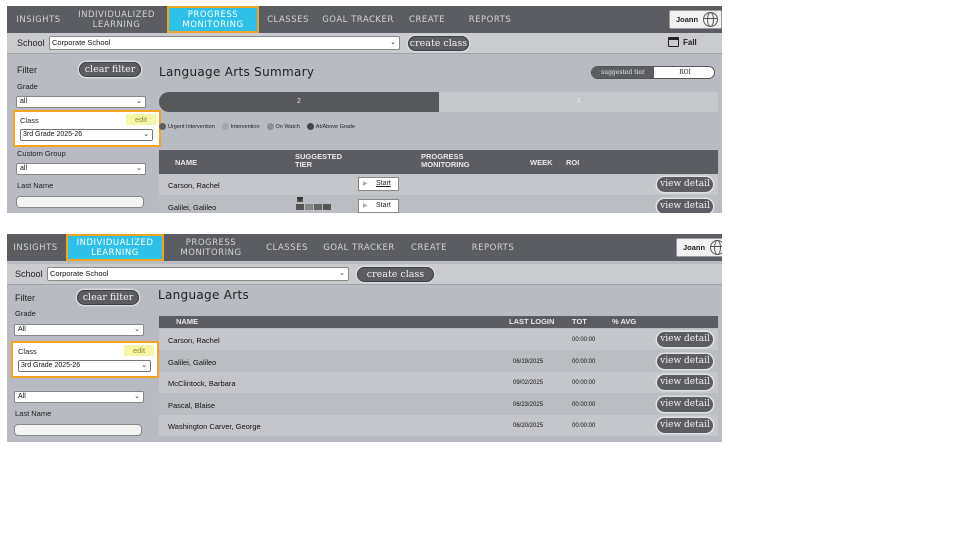 The width and height of the screenshot is (960, 540). What do you see at coordinates (684, 72) in the screenshot?
I see `toggle-roi: ROI` at bounding box center [684, 72].